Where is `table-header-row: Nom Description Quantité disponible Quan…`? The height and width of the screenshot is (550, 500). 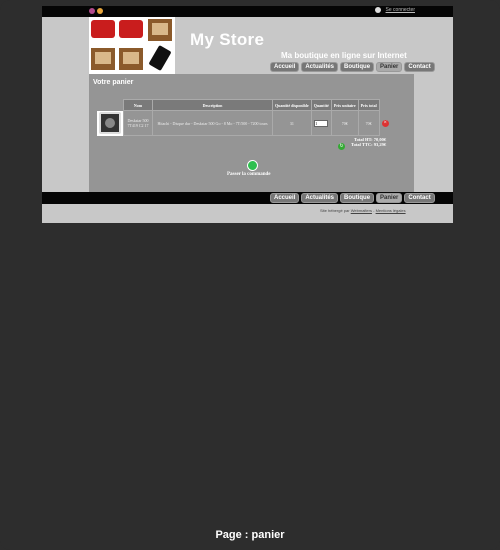
table-header-row: Nom Description Quantité disponible Quan… is located at coordinates (244, 105).